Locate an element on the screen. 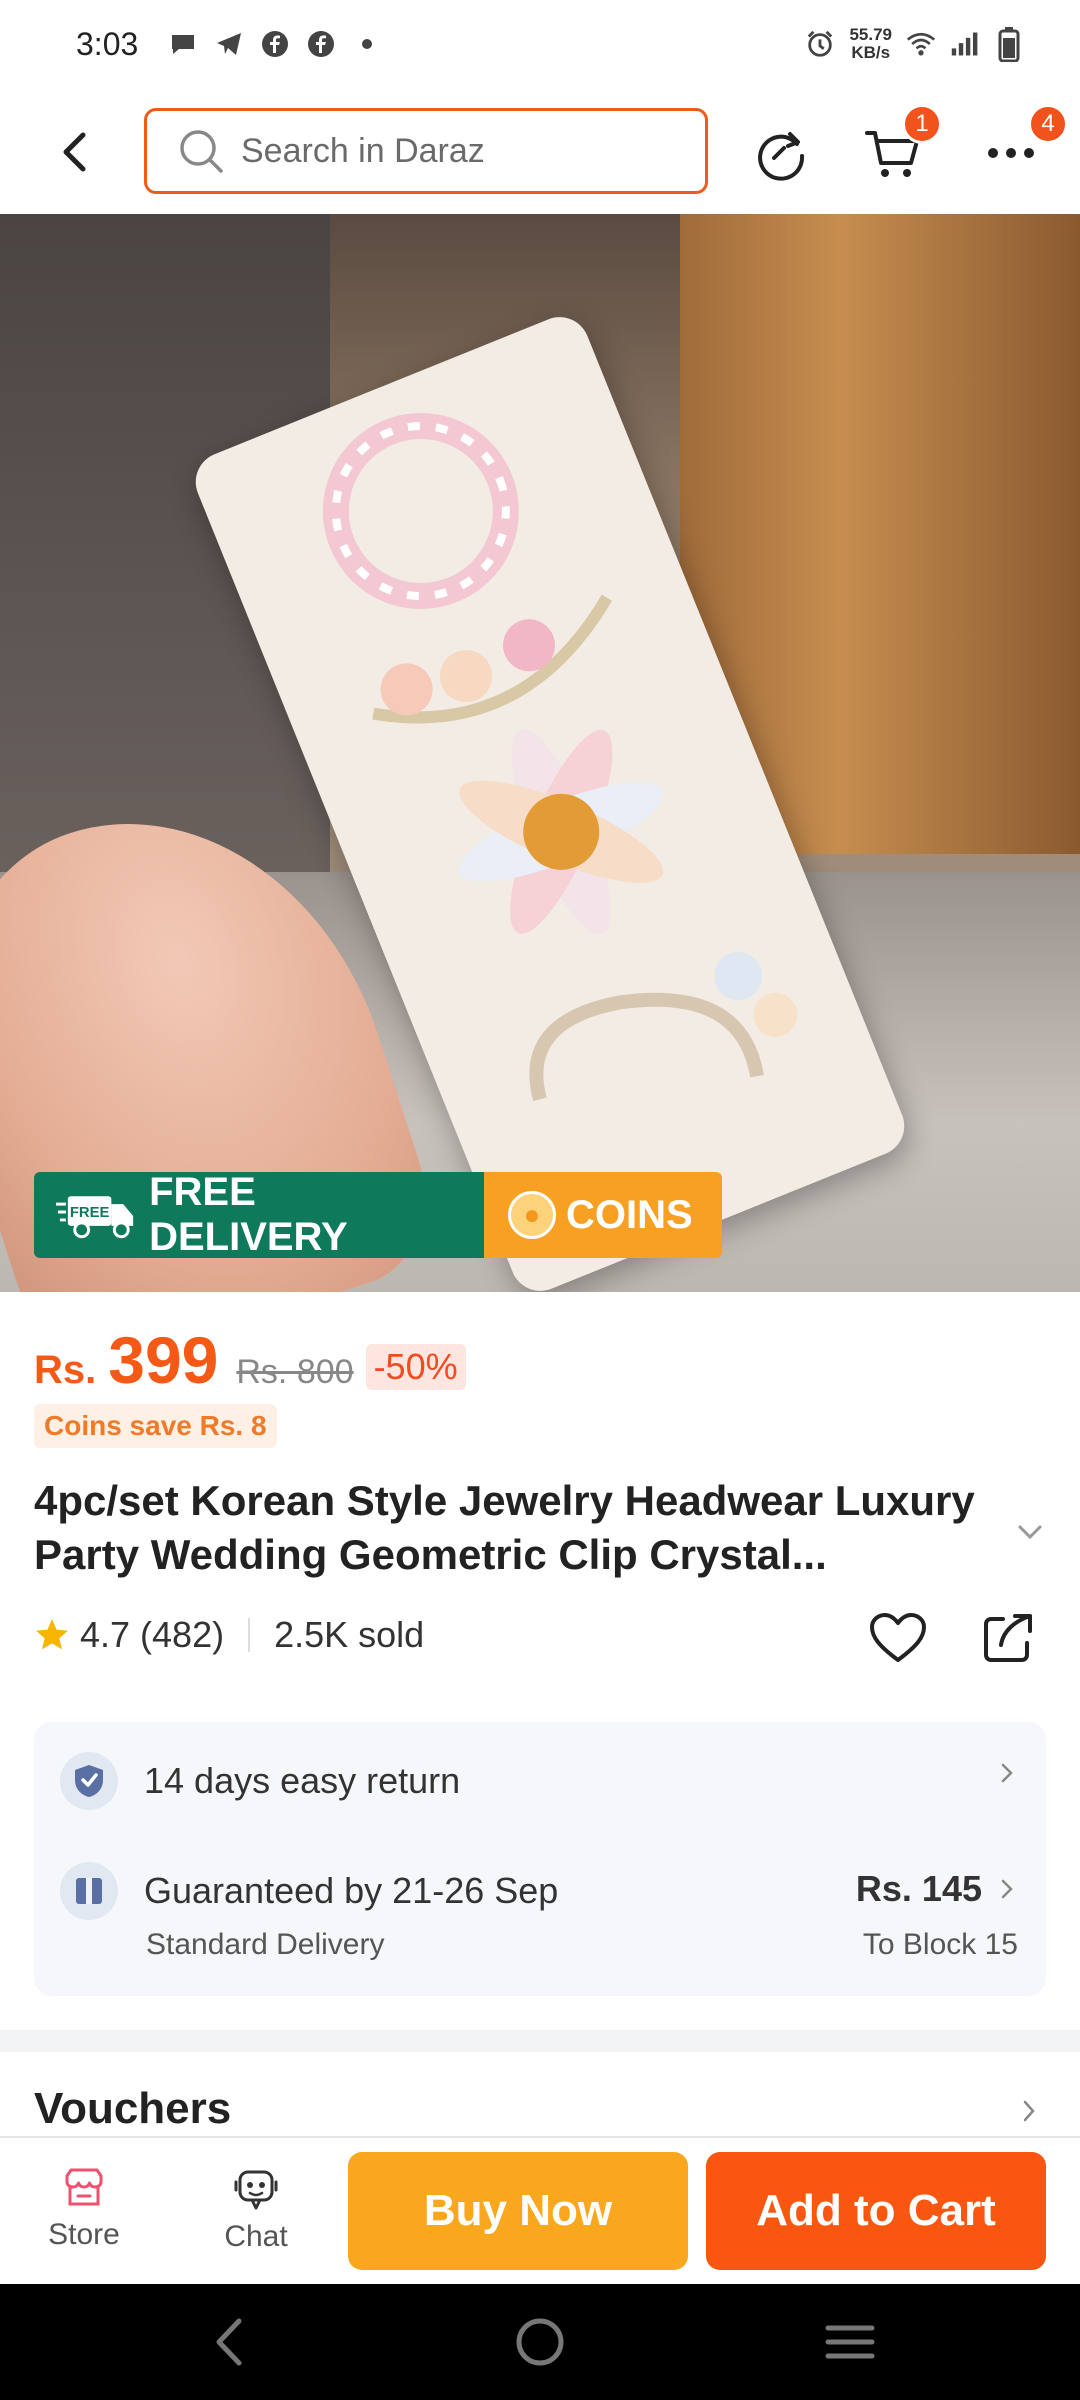 Image resolution: width=1080 pixels, height=2400 pixels. delivery-row: Guaranteed by 21-26 Sep is located at coordinates (309, 1891).